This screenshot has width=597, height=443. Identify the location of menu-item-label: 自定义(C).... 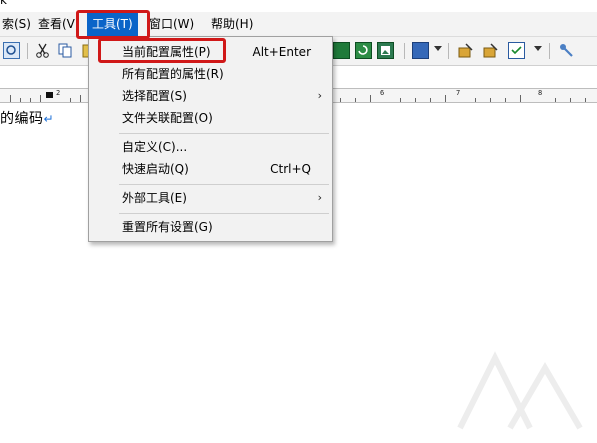
(155, 147).